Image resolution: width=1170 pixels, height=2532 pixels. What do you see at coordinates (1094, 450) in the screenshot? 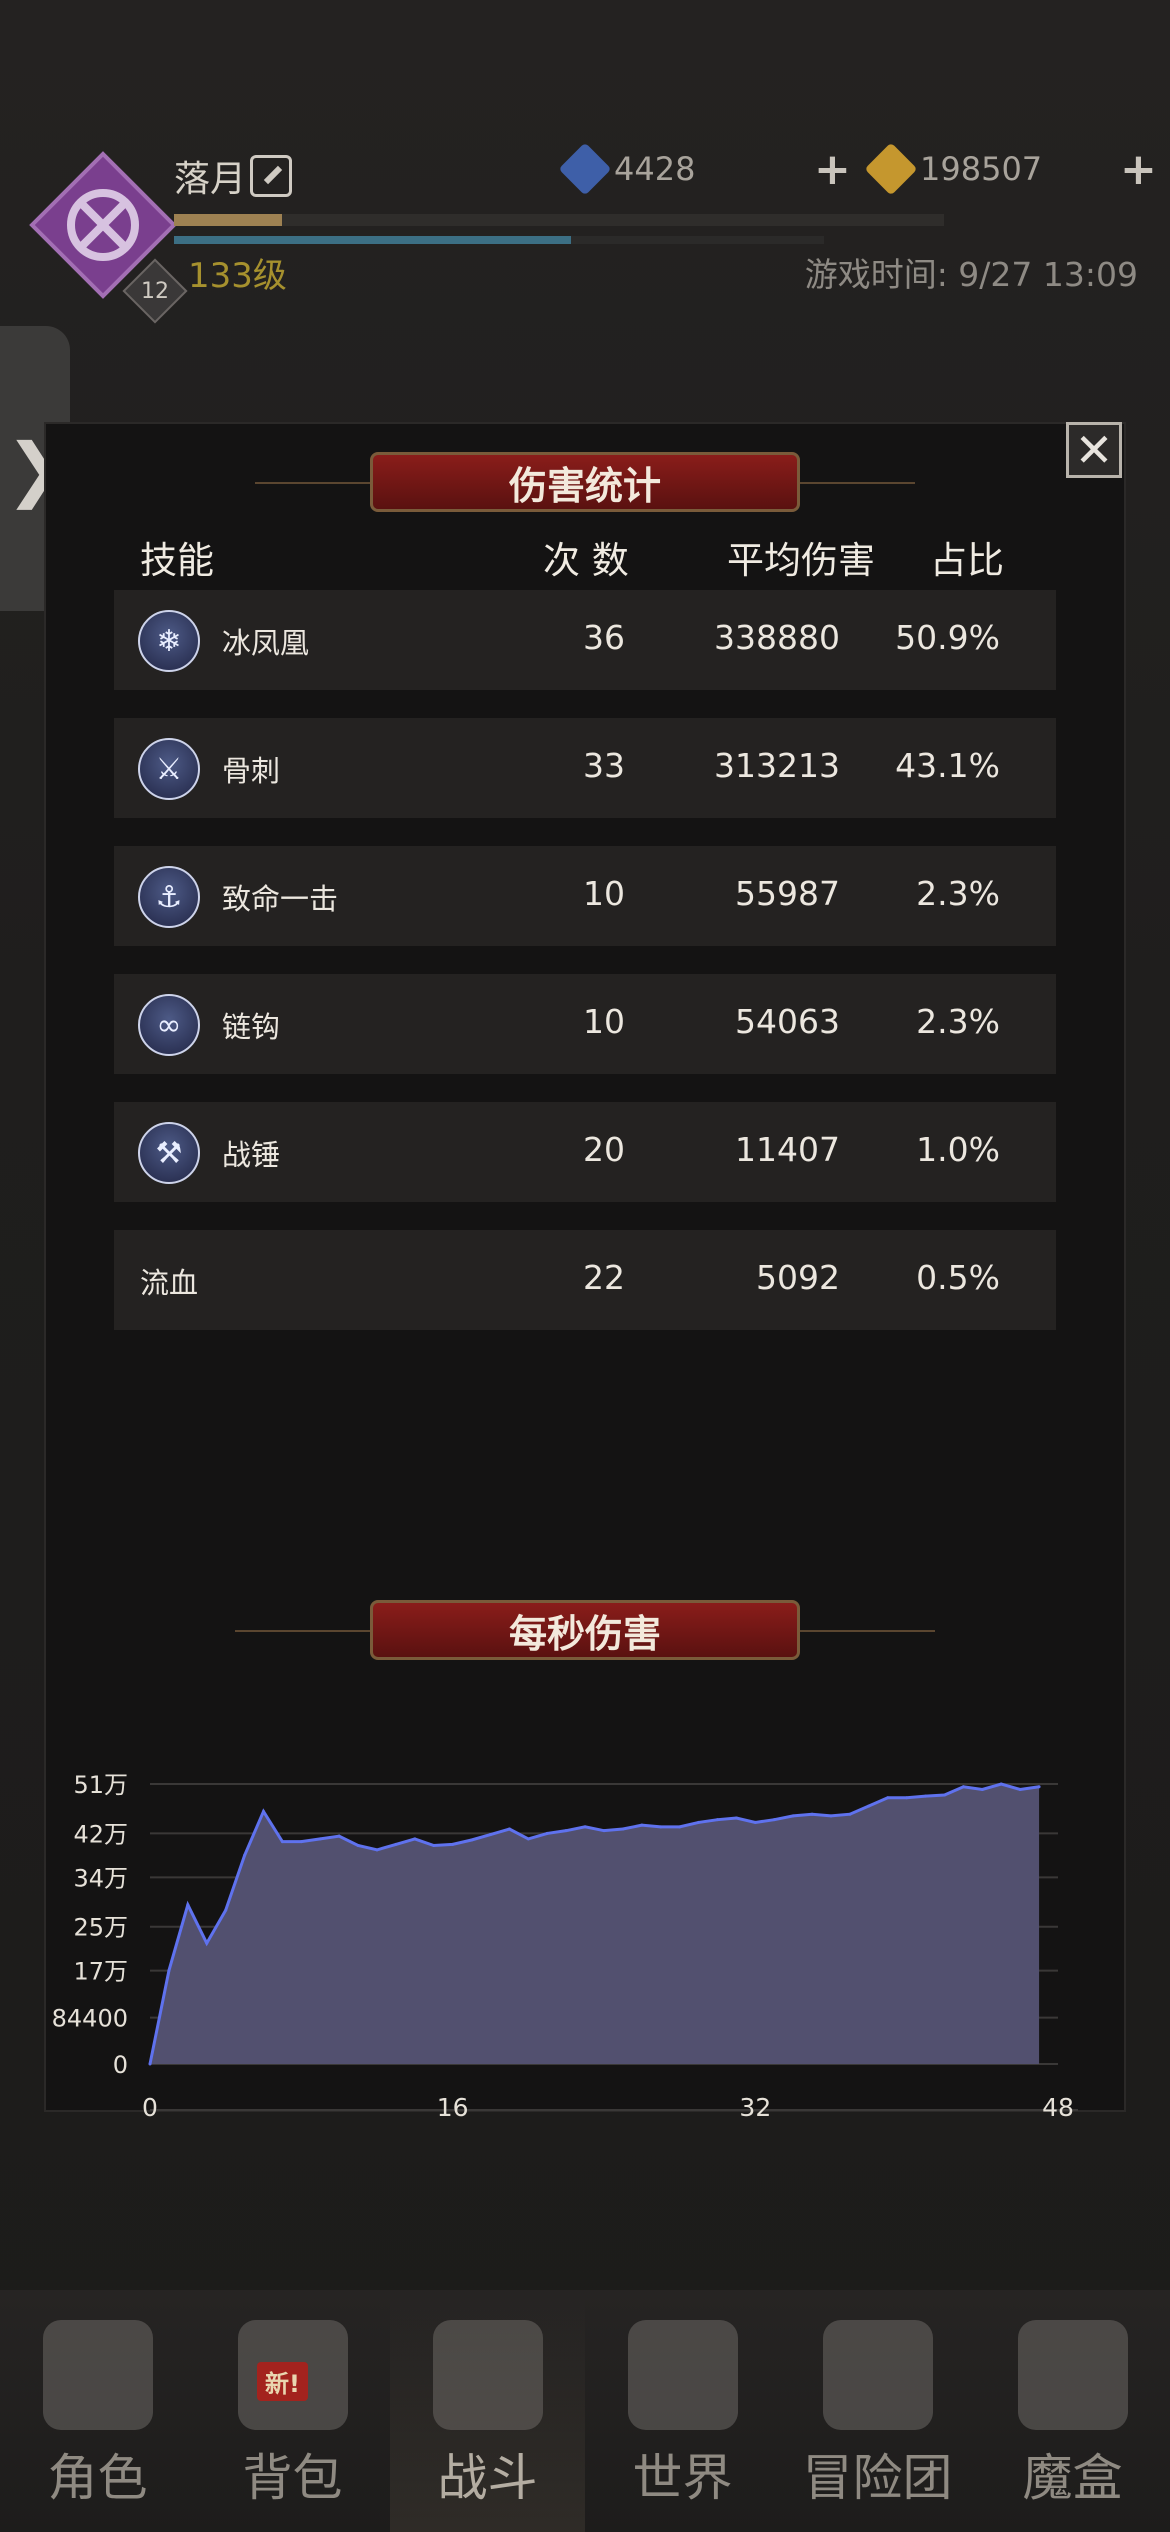
I see `close-button: ✕` at bounding box center [1094, 450].